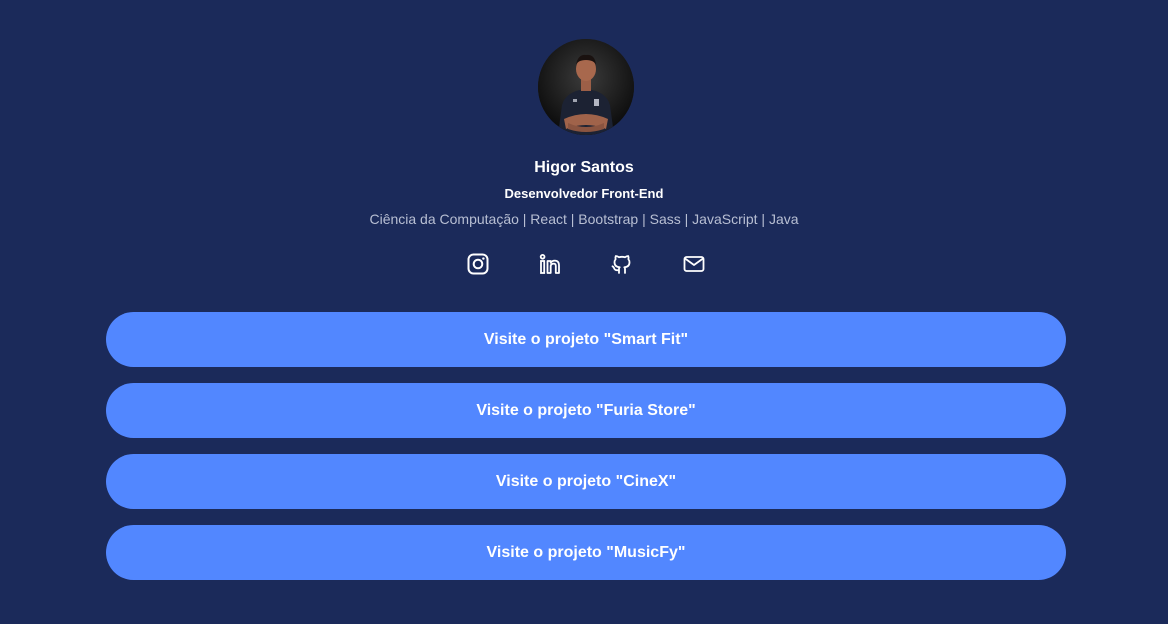 The image size is (1168, 624). What do you see at coordinates (586, 552) in the screenshot?
I see `project-button-musicfy: Visite o projeto "MusicFy"` at bounding box center [586, 552].